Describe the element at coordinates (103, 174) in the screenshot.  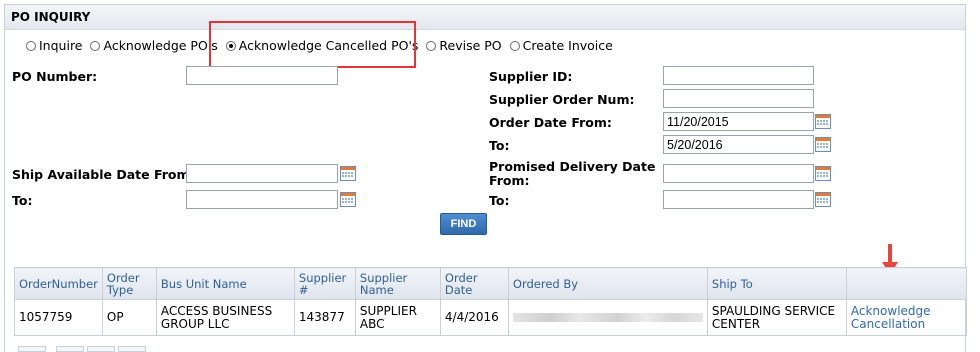
I see `ship-available-from-label: Ship Available Date From:` at that location.